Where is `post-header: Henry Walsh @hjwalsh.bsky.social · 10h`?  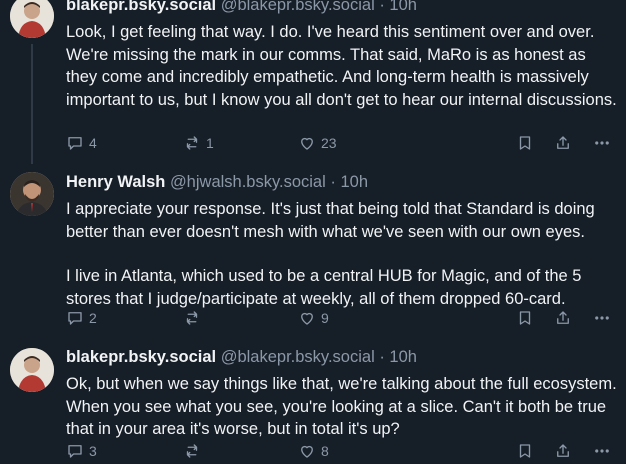
post-header: Henry Walsh @hjwalsh.bsky.social · 10h is located at coordinates (342, 182).